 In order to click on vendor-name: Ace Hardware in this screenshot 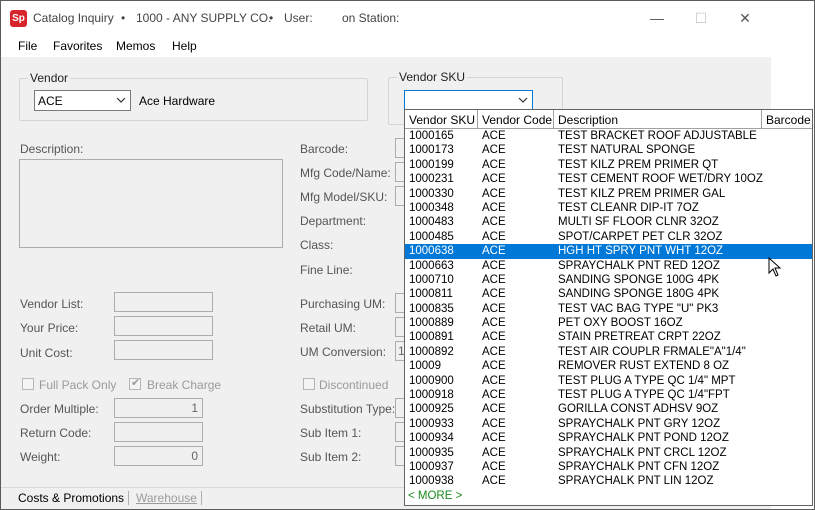, I will do `click(177, 101)`.